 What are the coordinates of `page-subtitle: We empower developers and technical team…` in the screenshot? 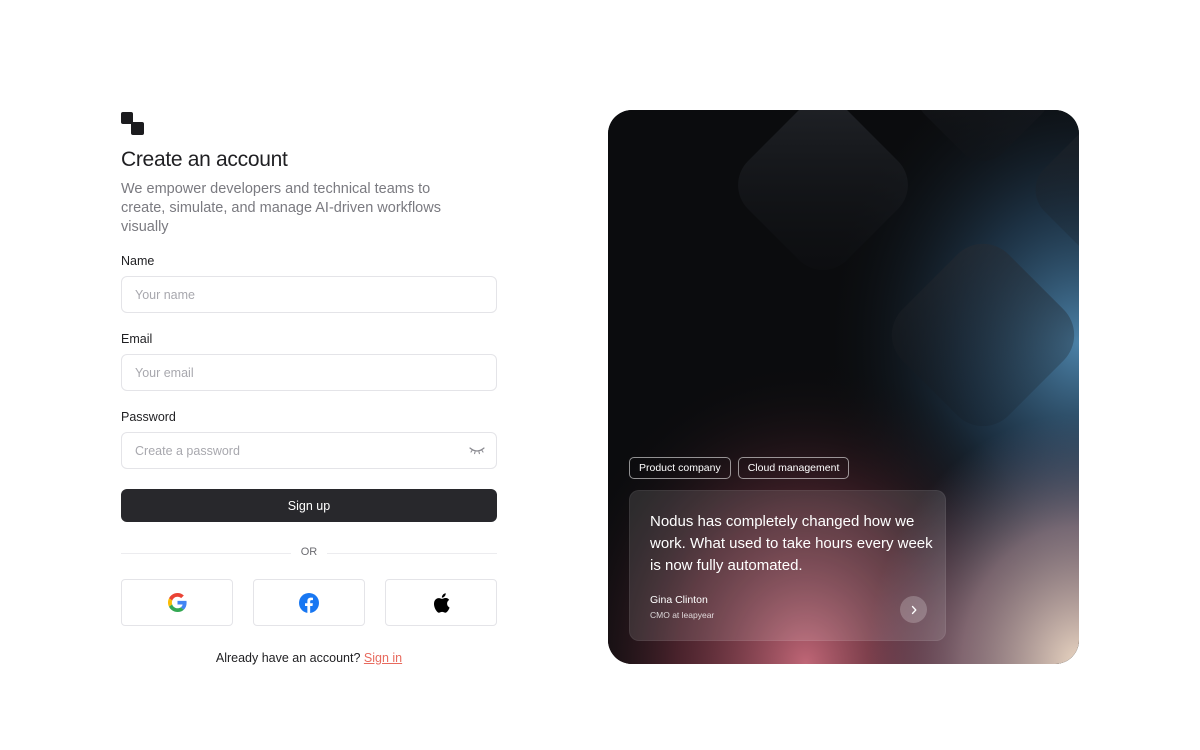 It's located at (281, 208).